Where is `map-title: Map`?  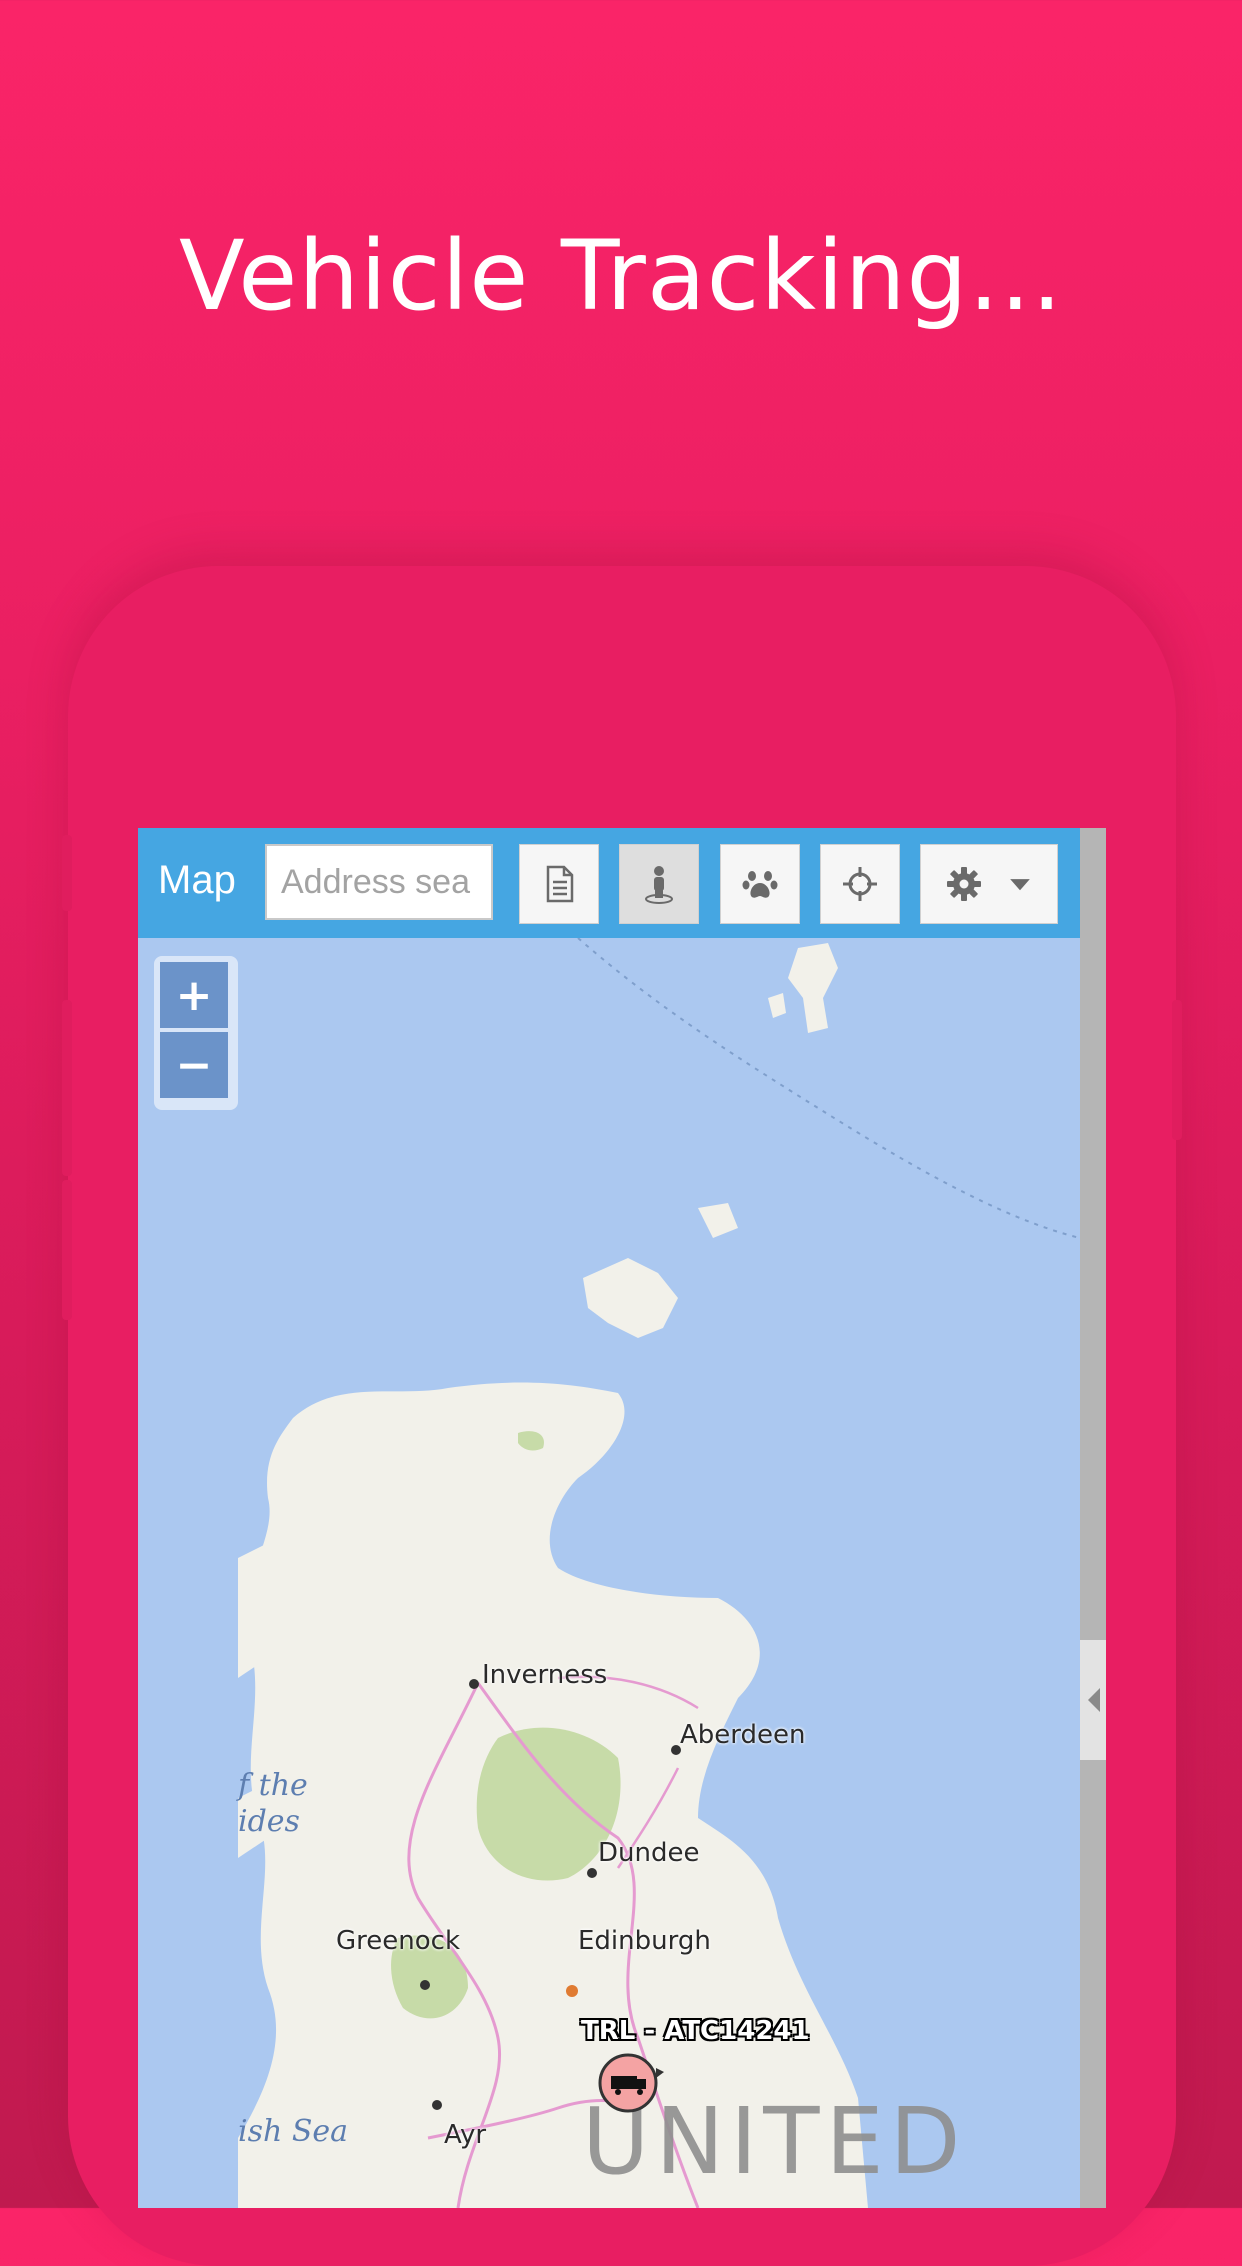 map-title: Map is located at coordinates (197, 880).